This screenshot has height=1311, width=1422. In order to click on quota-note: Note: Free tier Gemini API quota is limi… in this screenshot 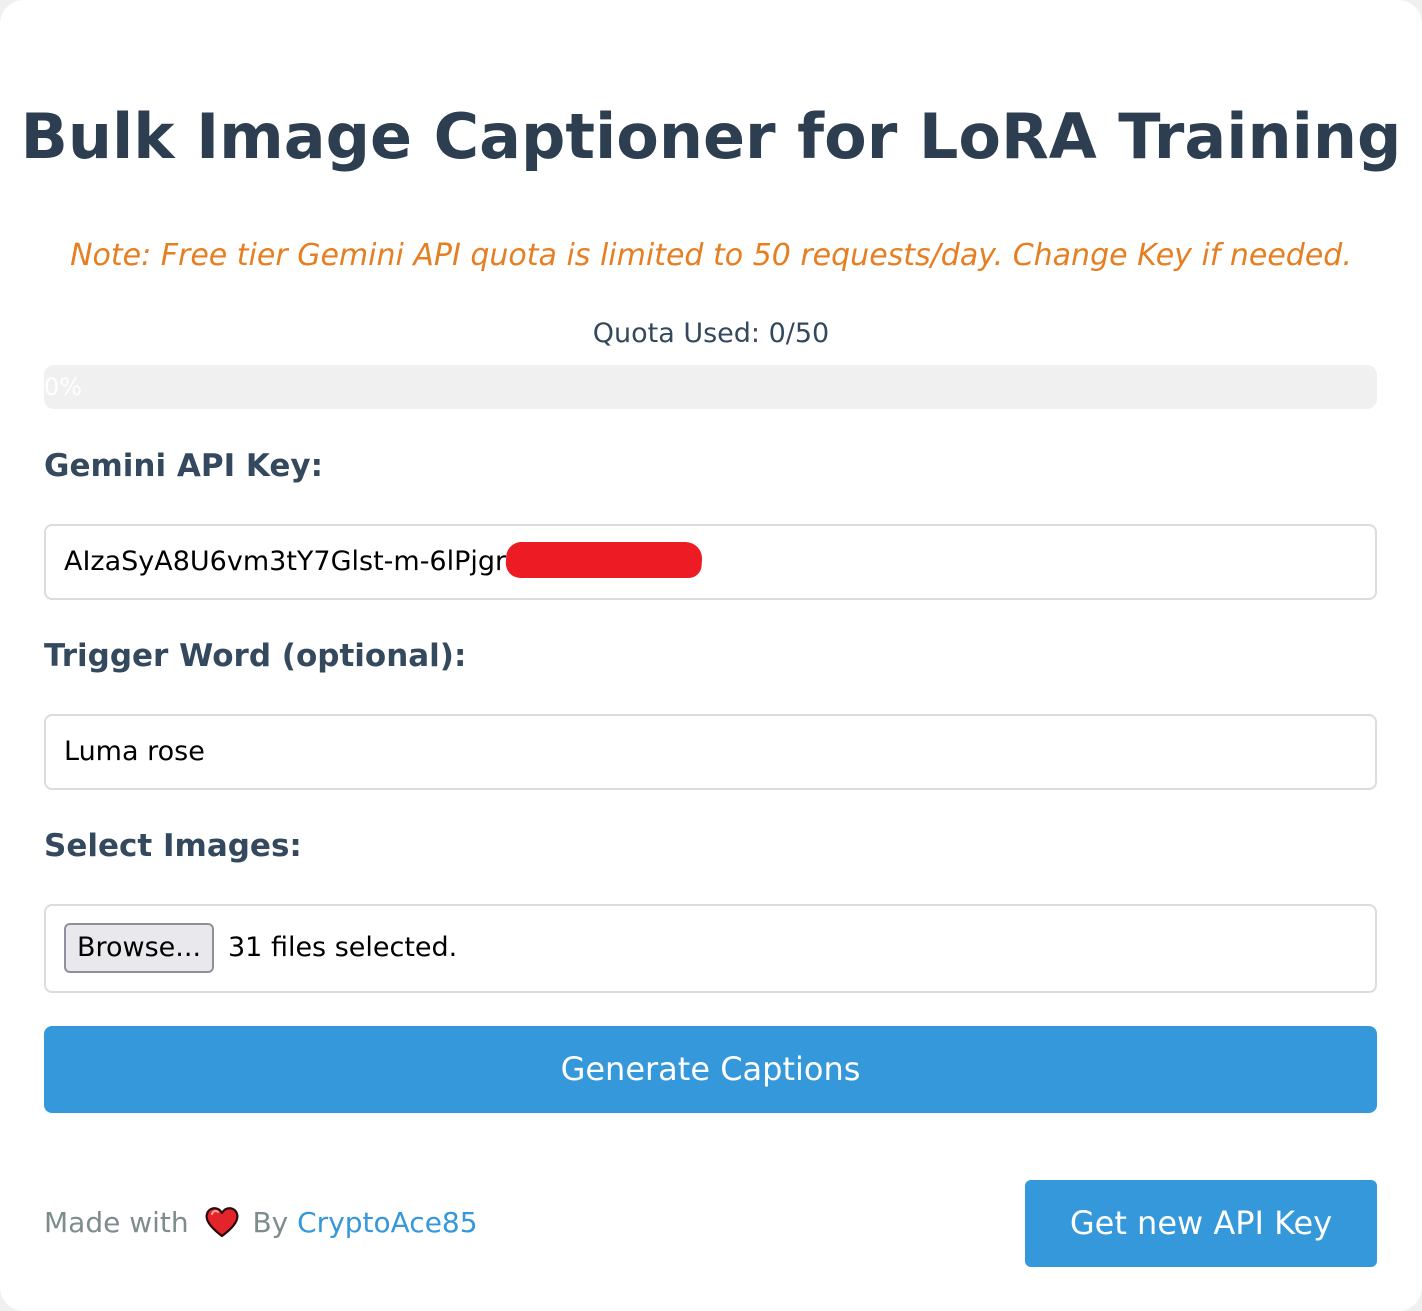, I will do `click(711, 255)`.